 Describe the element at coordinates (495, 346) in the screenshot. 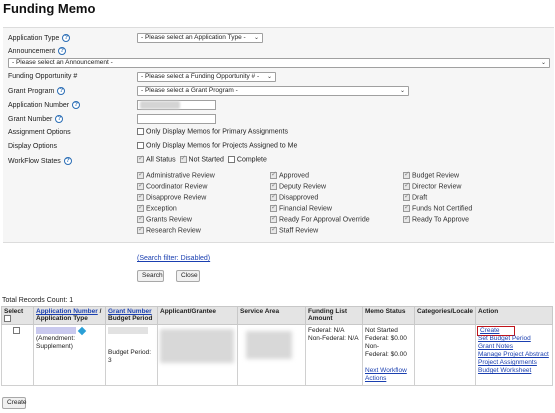

I see `grant-notes-link: Grant Notes` at that location.